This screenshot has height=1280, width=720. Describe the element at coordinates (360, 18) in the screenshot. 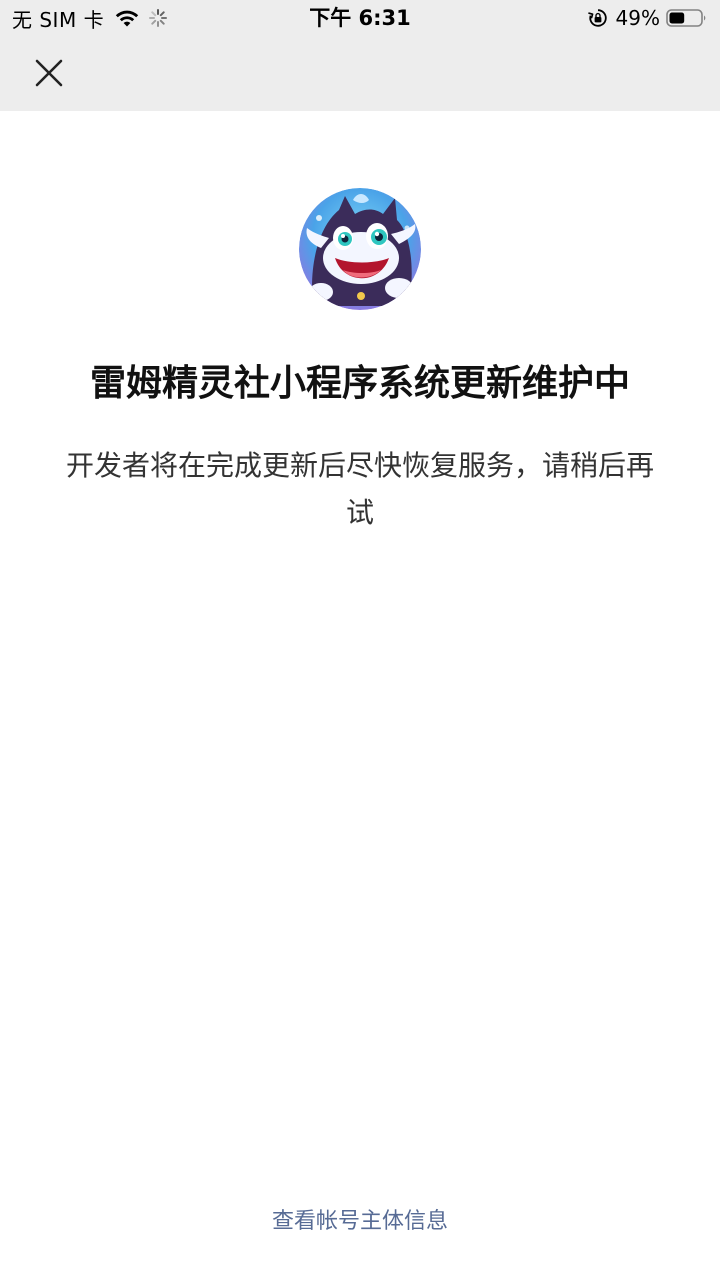

I see `status-bar: 无 SIM 卡 下午 6:31 49%` at that location.